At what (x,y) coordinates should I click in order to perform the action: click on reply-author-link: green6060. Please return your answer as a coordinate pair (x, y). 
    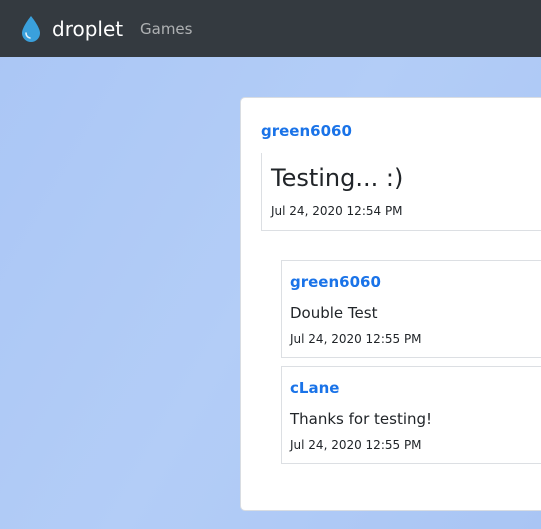
    Looking at the image, I should click on (335, 282).